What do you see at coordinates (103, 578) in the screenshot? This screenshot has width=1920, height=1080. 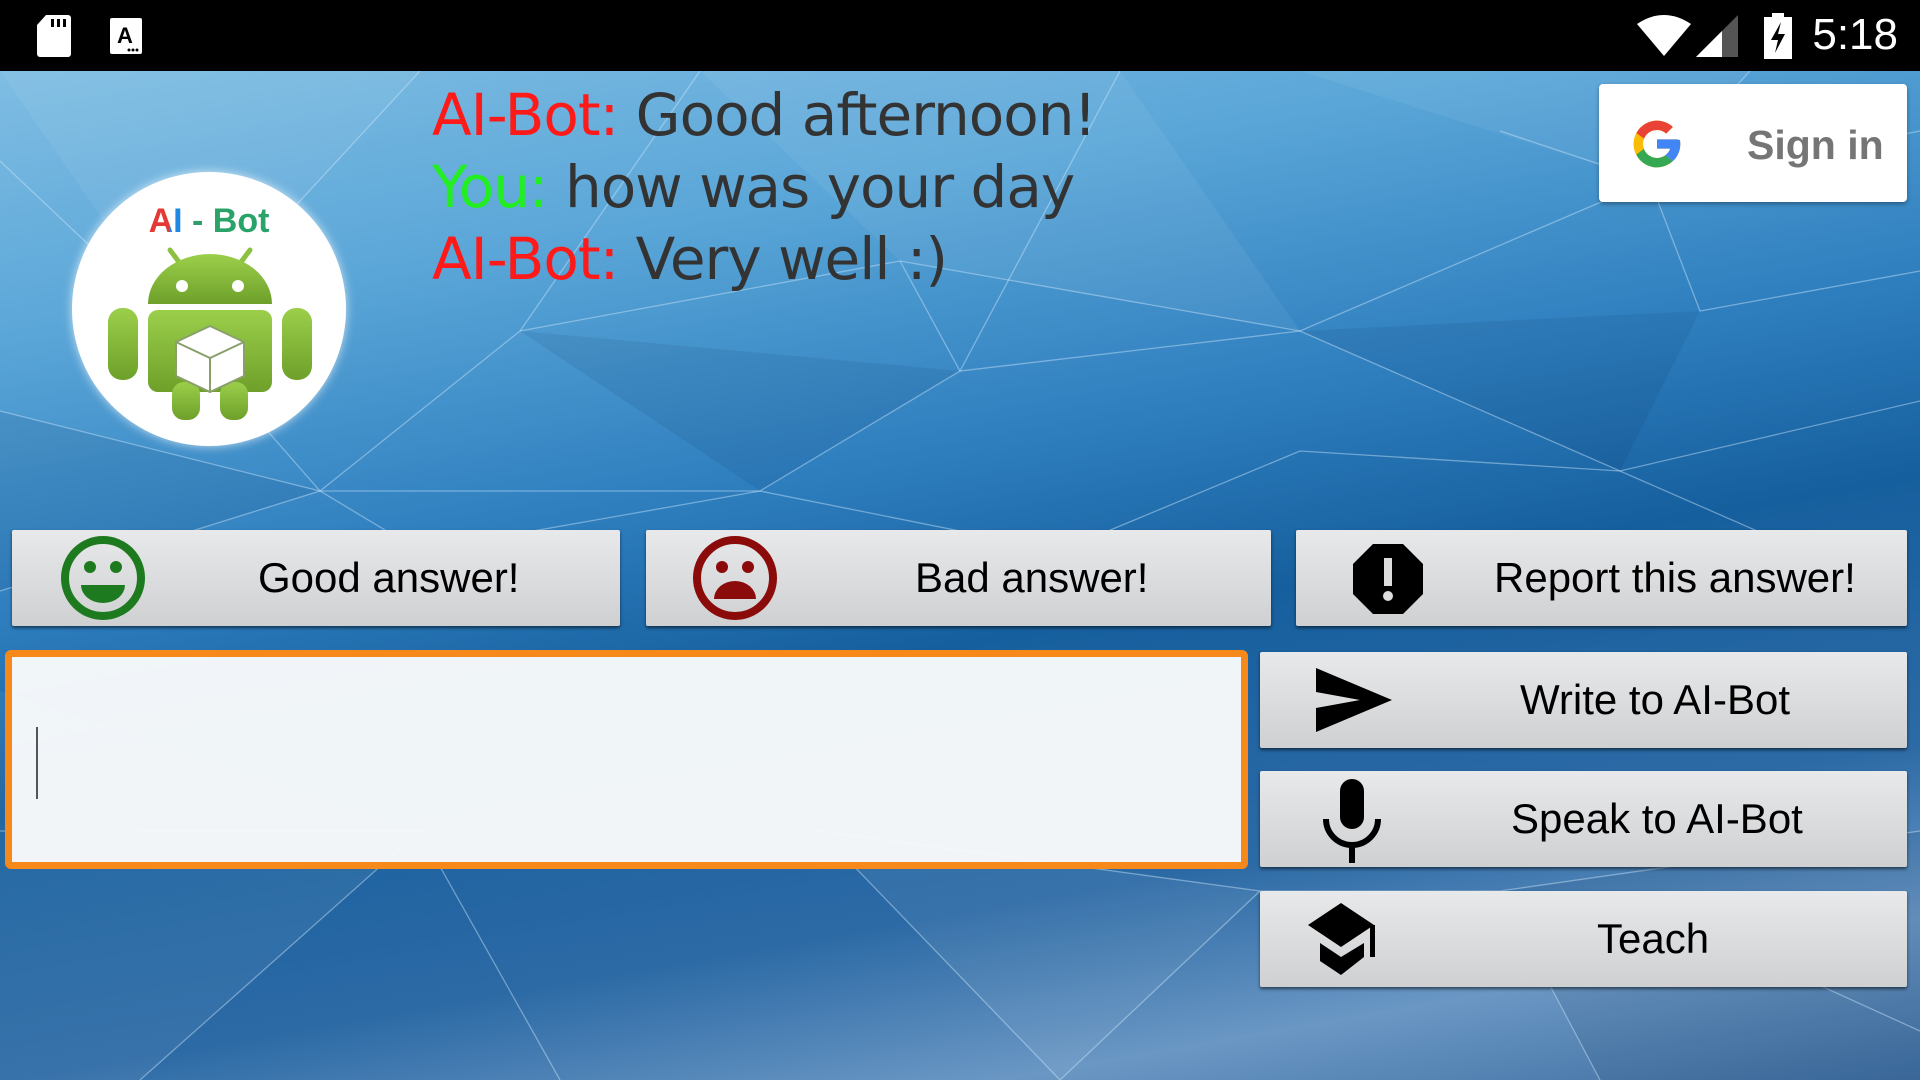 I see `smiley-icon` at bounding box center [103, 578].